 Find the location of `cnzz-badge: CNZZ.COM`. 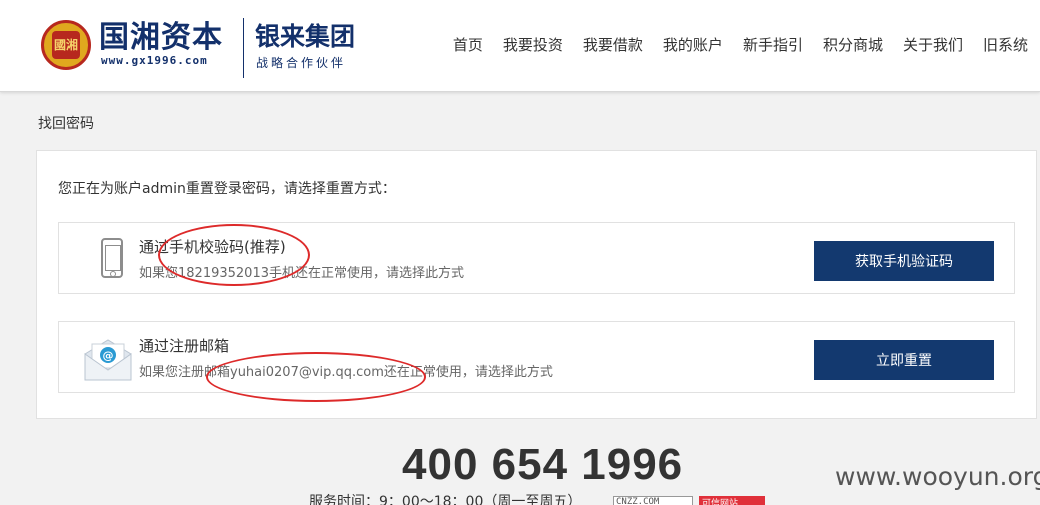

cnzz-badge: CNZZ.COM is located at coordinates (653, 500).